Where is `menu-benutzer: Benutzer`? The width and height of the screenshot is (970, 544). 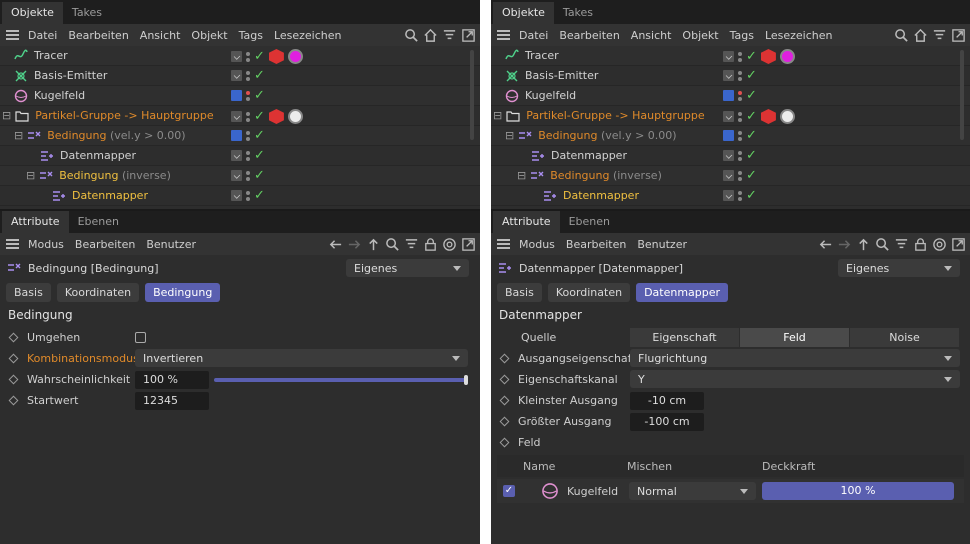
menu-benutzer: Benutzer is located at coordinates (662, 244).